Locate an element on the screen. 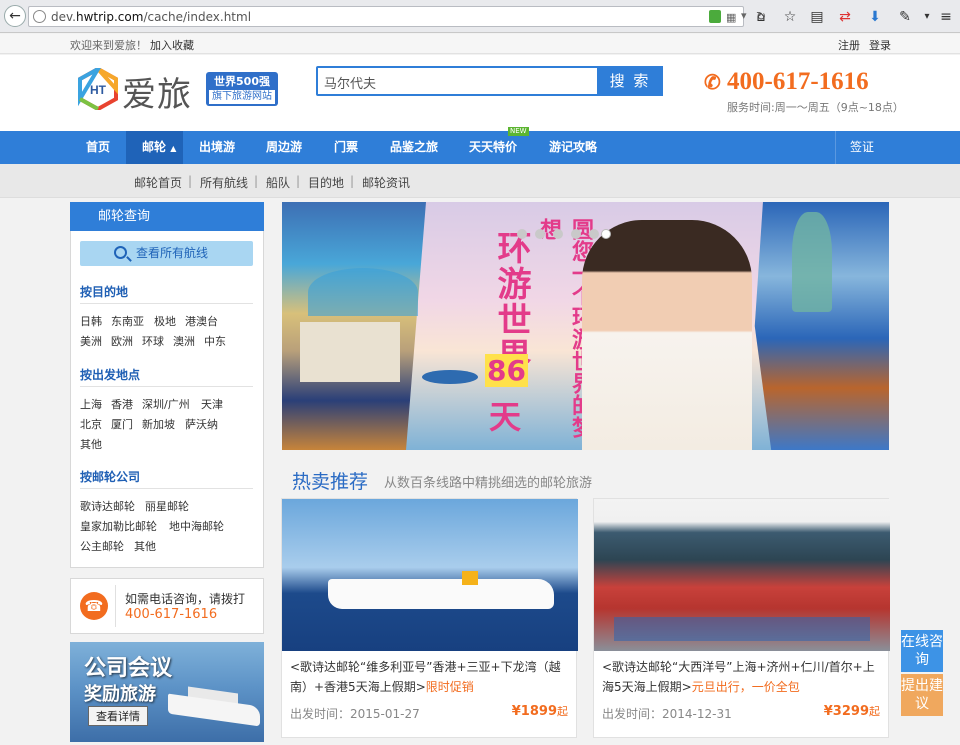  download-icon: ⬇ is located at coordinates (875, 17).